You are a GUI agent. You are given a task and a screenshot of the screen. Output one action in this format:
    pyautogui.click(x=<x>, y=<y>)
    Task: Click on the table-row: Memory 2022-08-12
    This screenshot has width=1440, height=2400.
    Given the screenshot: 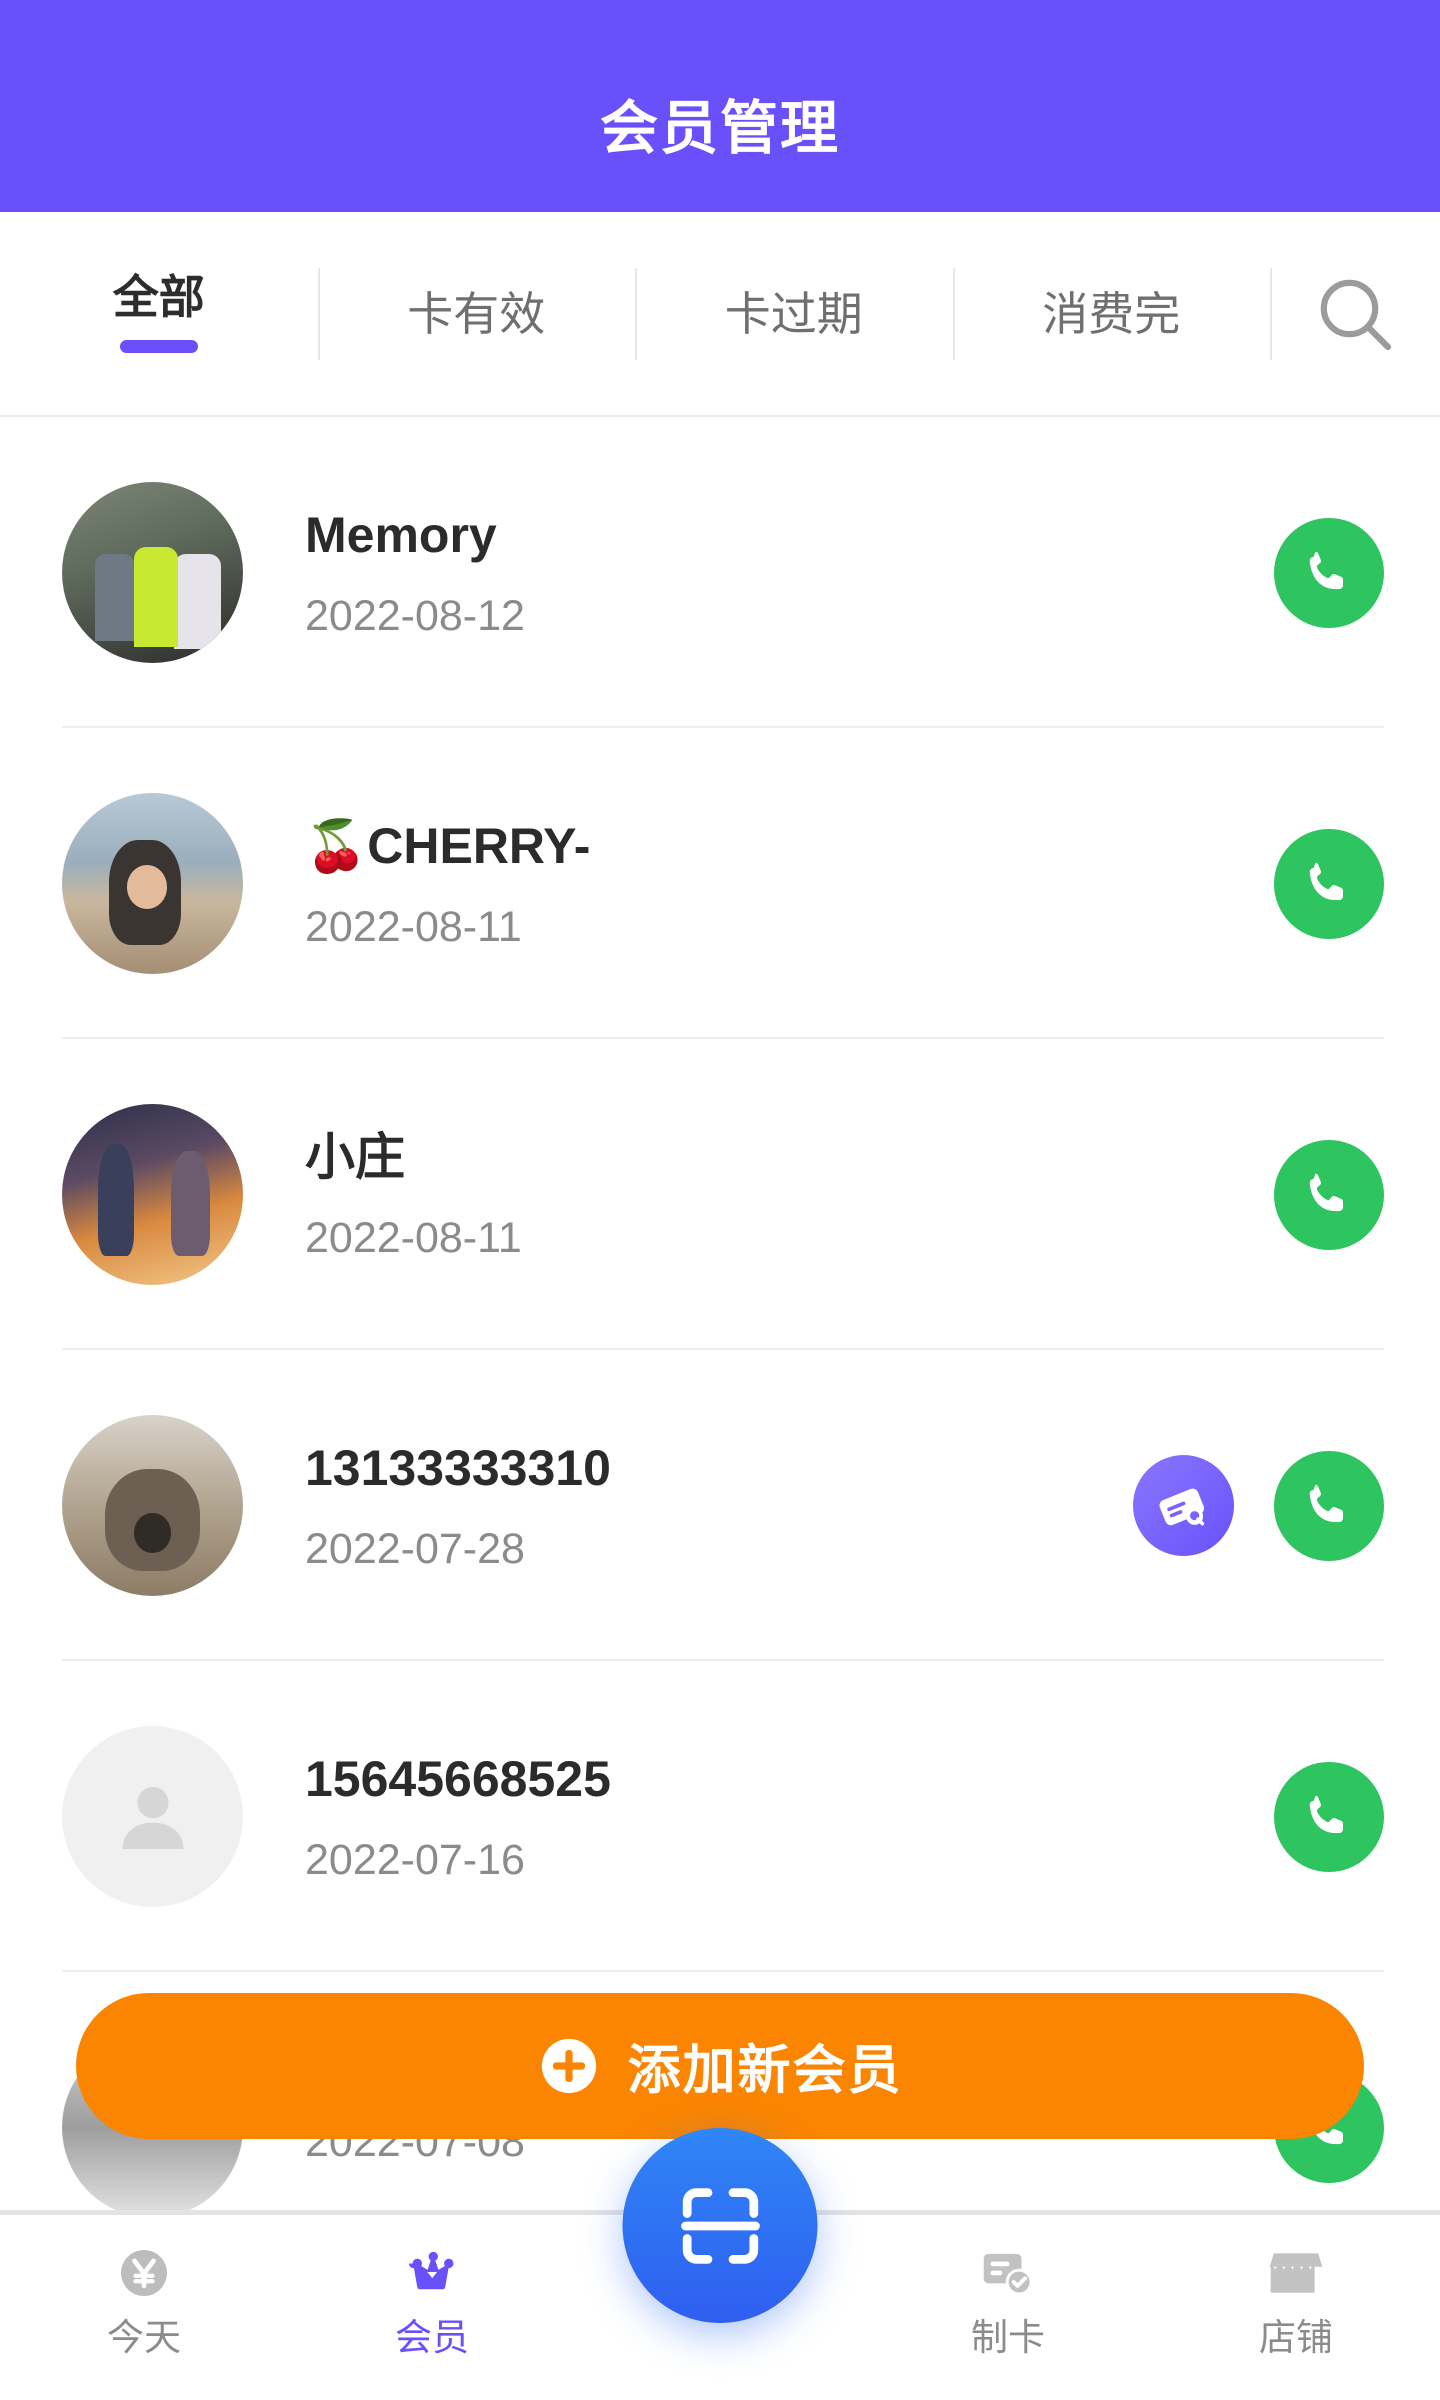 What is the action you would take?
    pyautogui.click(x=720, y=572)
    